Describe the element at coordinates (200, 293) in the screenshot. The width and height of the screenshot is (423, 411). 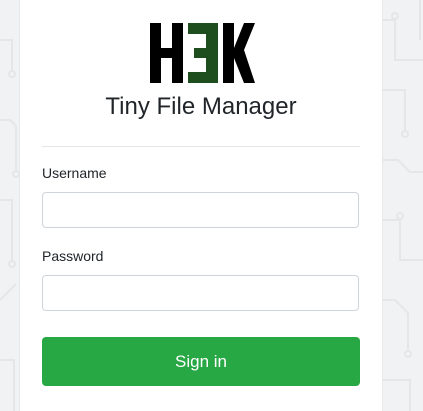
I see `password-input` at that location.